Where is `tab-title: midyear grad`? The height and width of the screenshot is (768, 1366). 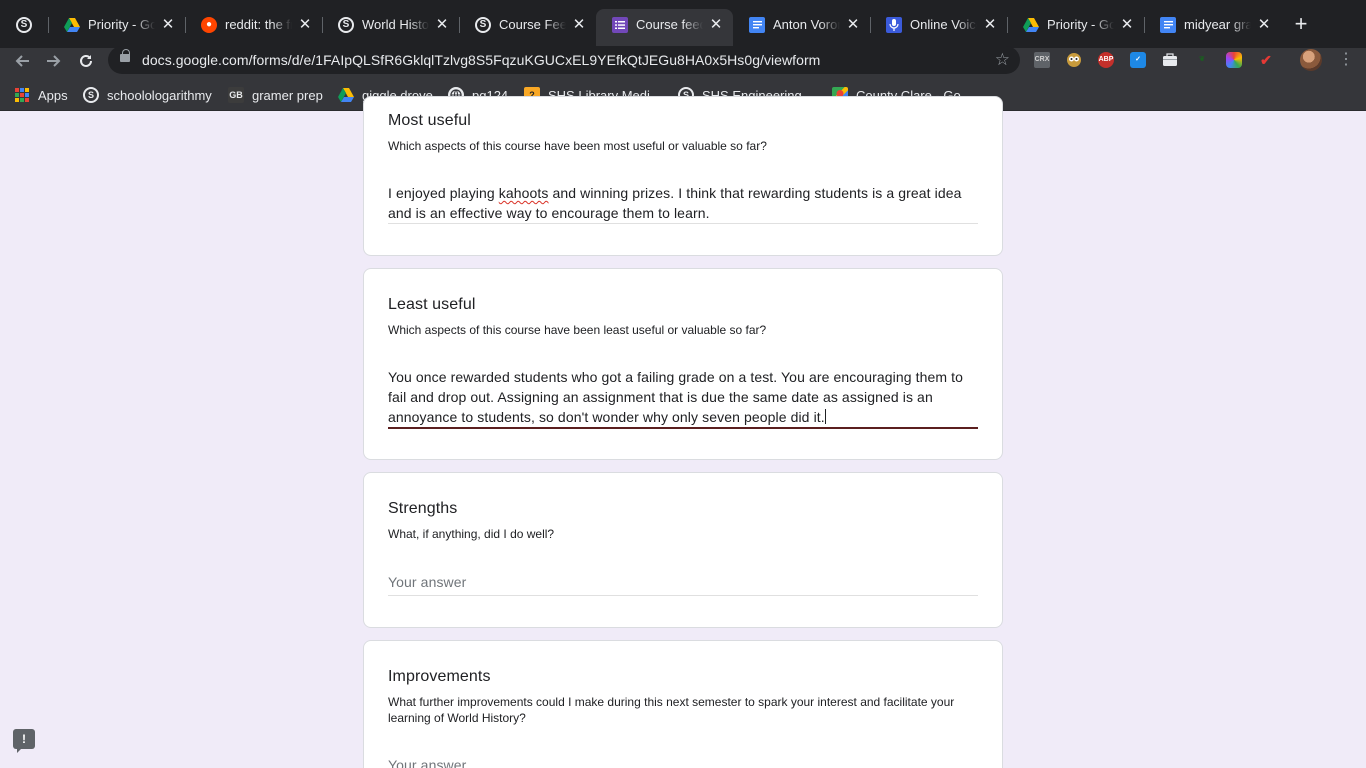
tab-title: midyear grad is located at coordinates (1217, 24).